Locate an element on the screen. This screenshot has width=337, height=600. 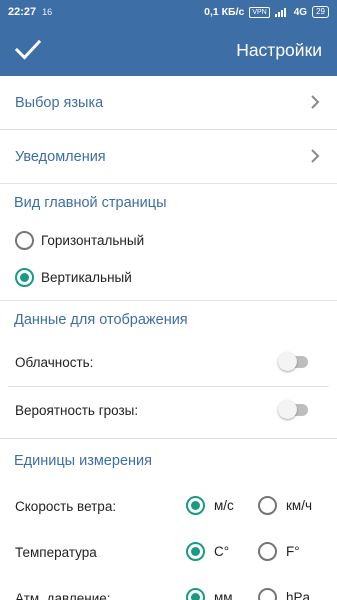
language-label: Выбор языка is located at coordinates (59, 102).